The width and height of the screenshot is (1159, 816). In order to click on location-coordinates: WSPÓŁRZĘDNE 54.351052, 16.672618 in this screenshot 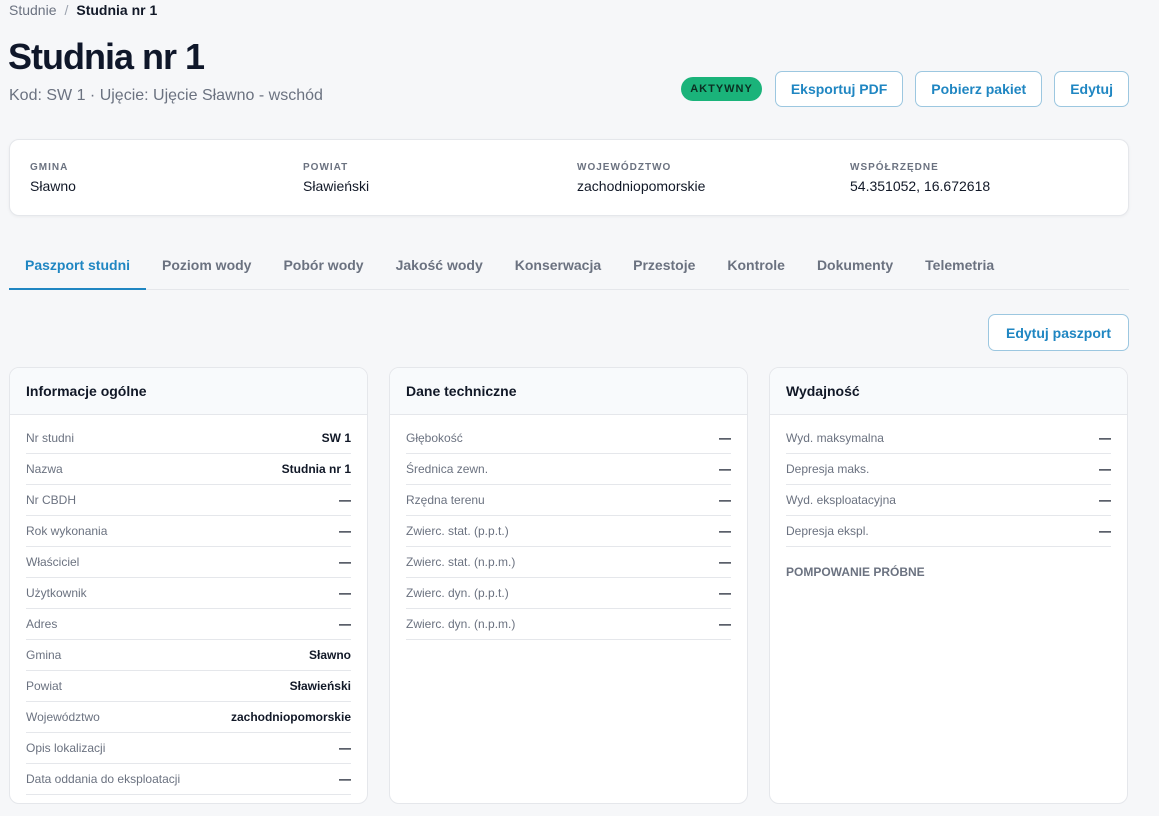, I will do `click(920, 178)`.